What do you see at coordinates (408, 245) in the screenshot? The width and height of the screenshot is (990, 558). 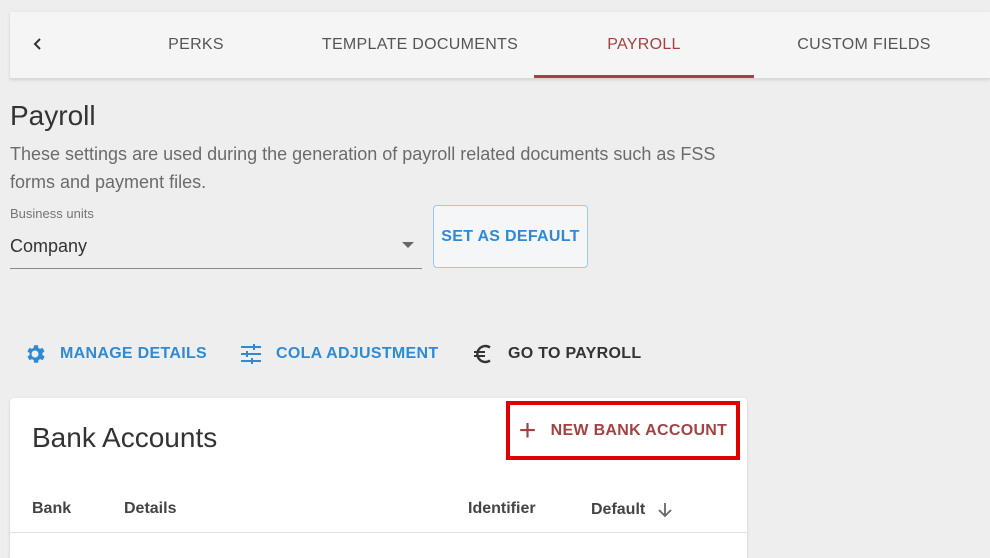 I see `dropdown-caret-icon` at bounding box center [408, 245].